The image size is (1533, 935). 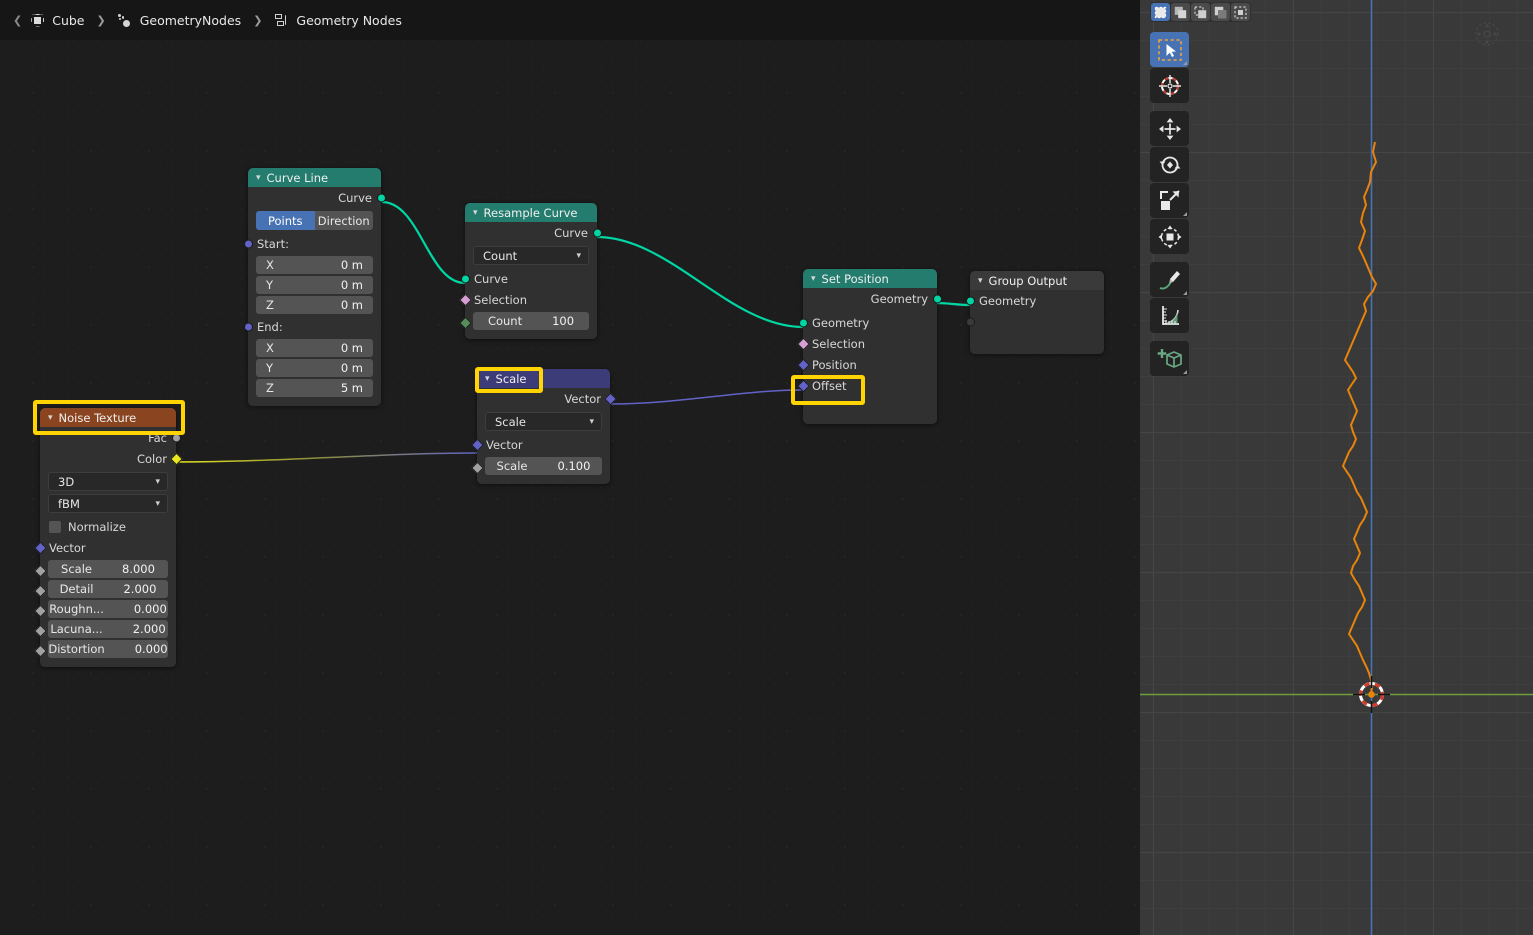 I want to click on breadcrumb-item-nodetree: Geometry Nodes, so click(x=337, y=20).